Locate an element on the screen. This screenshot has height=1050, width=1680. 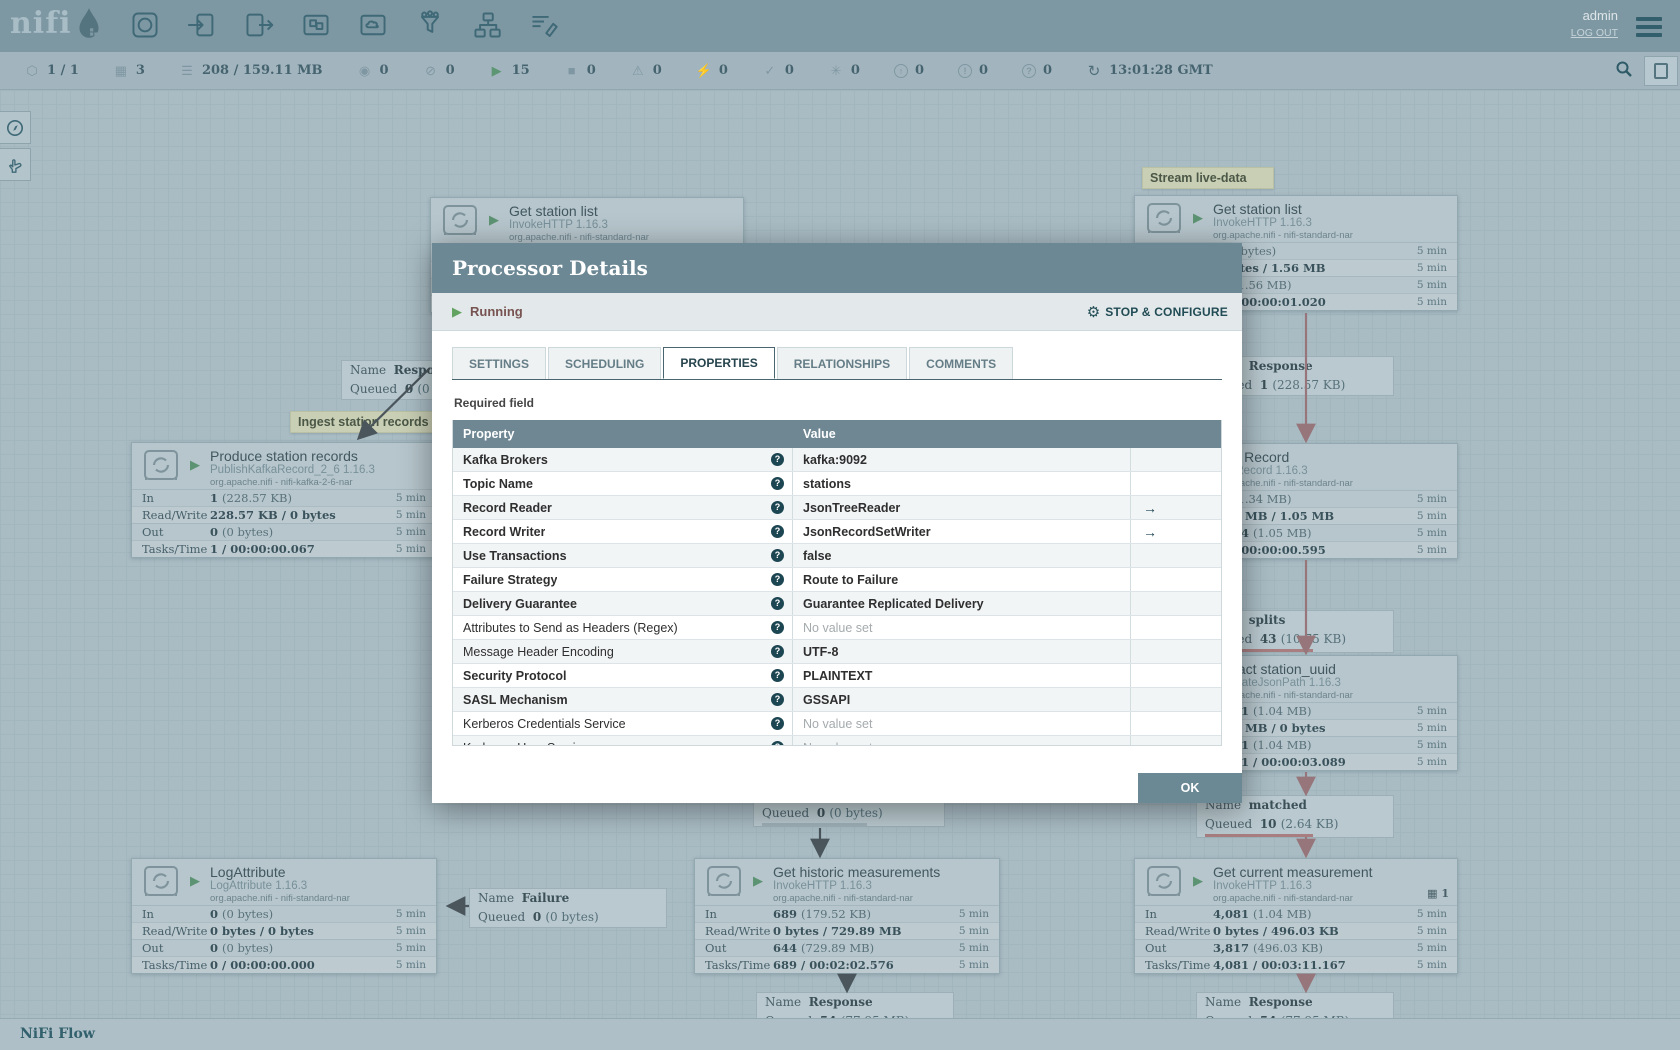
property-value: JsonRecordSetWriter is located at coordinates (962, 531).